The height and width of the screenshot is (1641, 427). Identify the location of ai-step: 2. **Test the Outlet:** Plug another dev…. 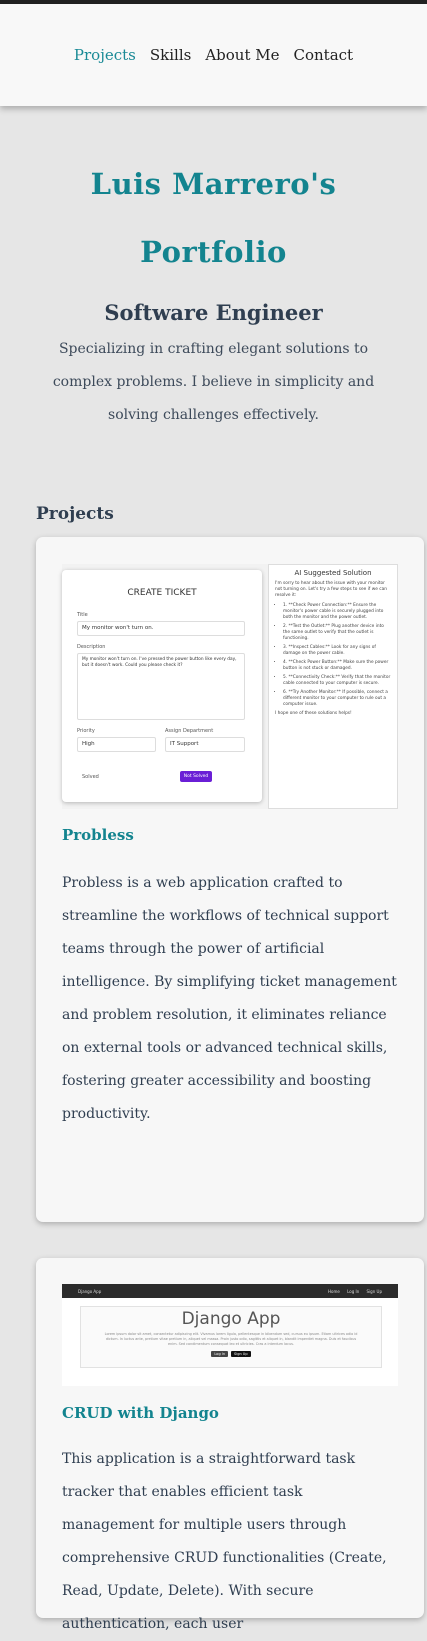
(337, 633).